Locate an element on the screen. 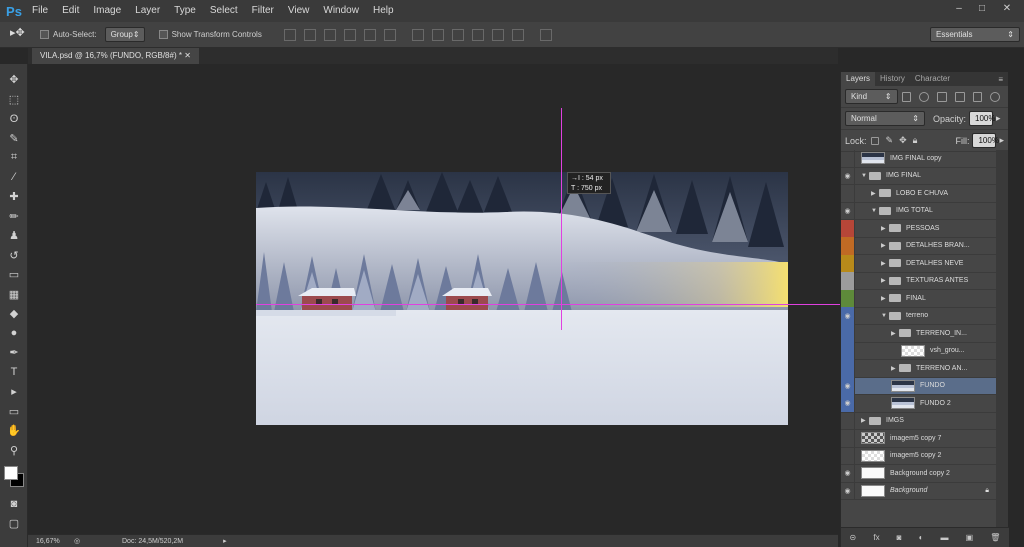 This screenshot has width=1024, height=547. gradient-tool-icon: ▦ is located at coordinates (14, 295).